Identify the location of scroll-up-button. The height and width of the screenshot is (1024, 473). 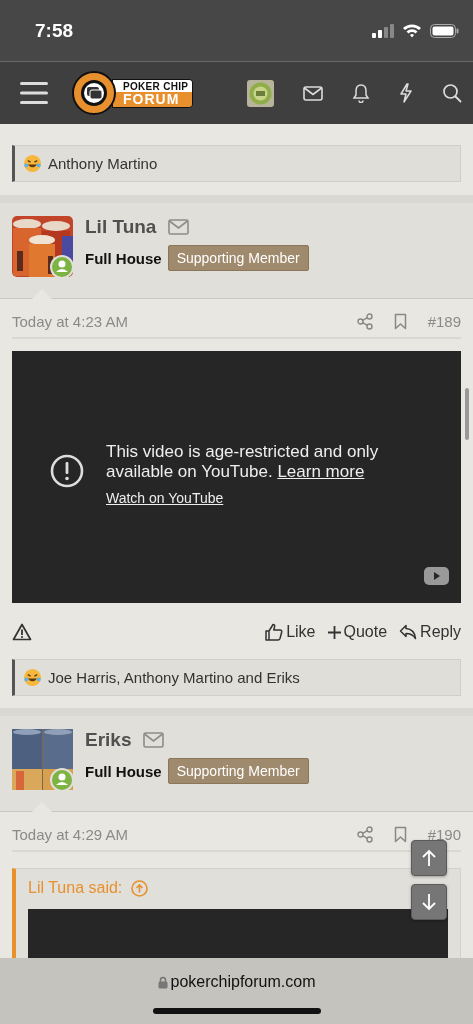
(429, 858).